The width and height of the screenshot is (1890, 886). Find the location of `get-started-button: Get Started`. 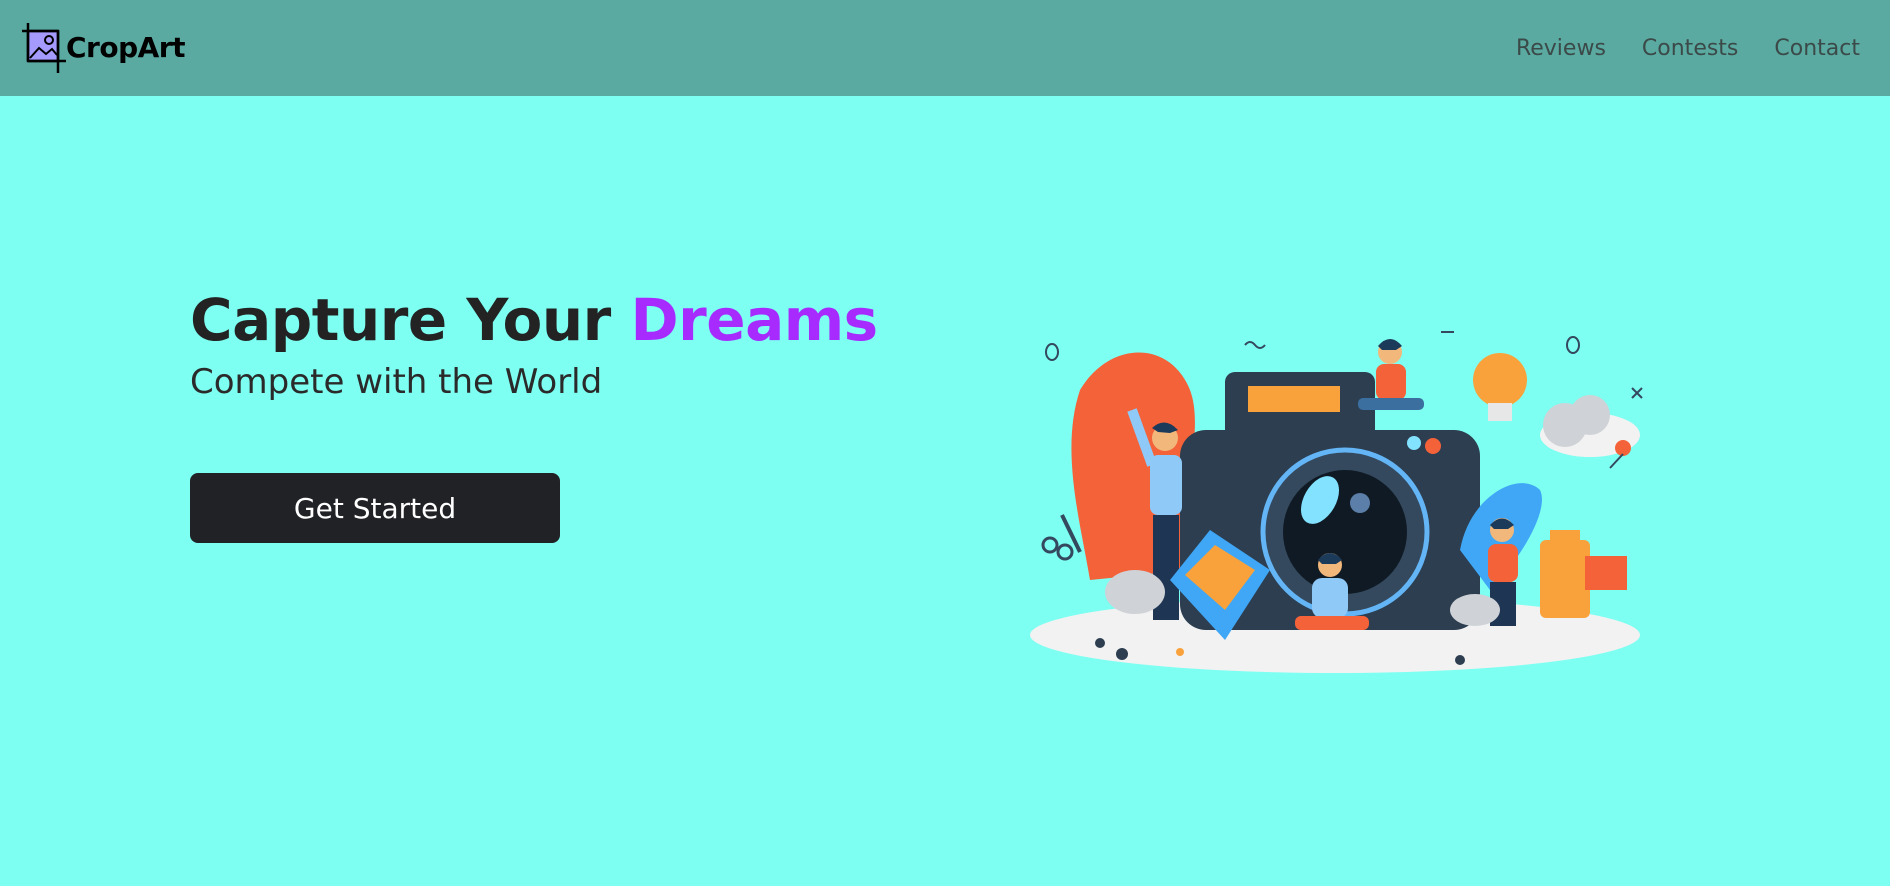

get-started-button: Get Started is located at coordinates (375, 508).